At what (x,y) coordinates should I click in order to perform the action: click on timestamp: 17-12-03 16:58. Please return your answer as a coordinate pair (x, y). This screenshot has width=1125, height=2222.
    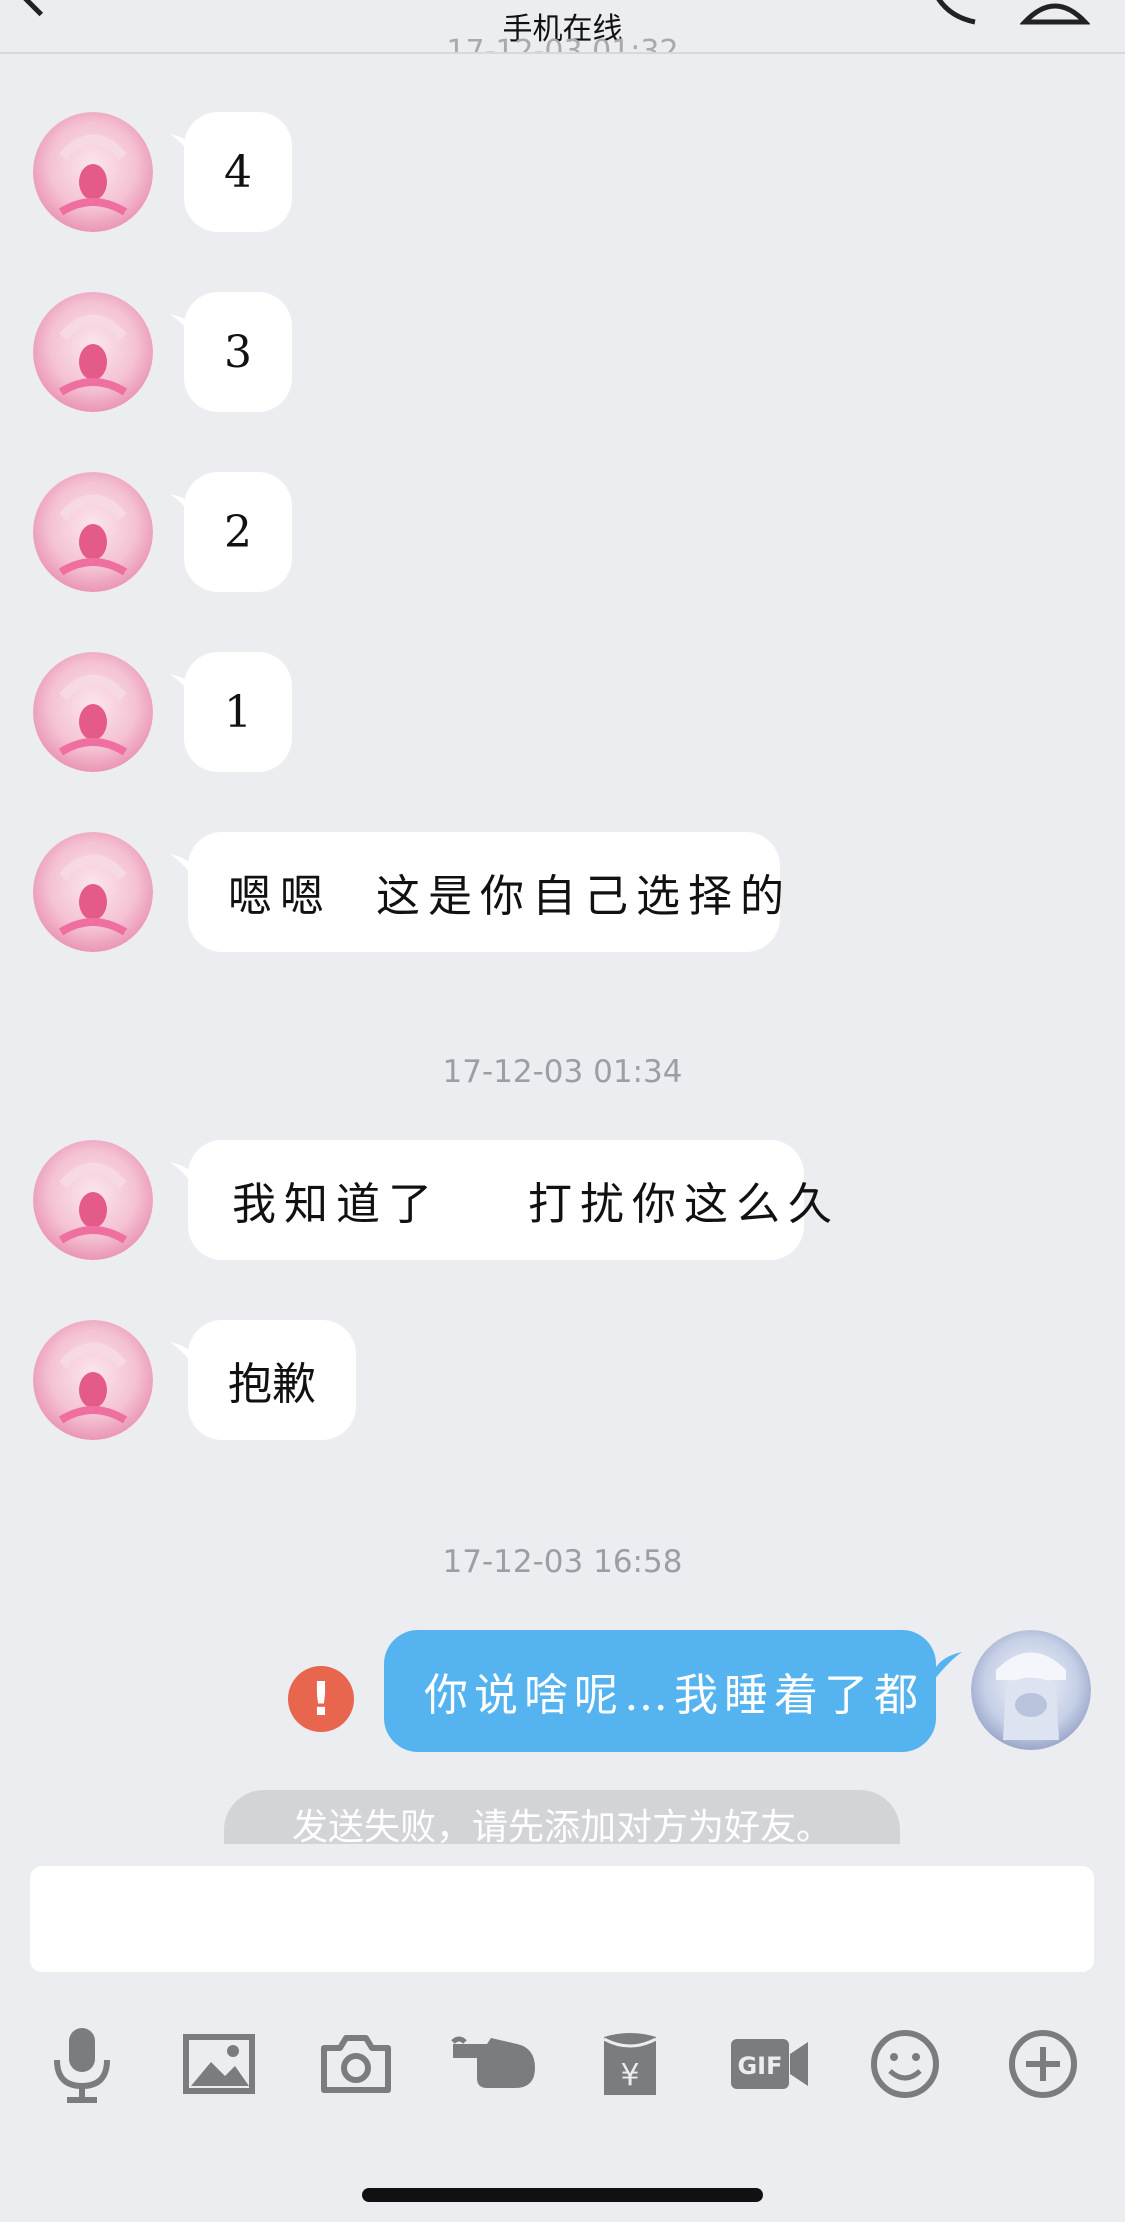
    Looking at the image, I should click on (562, 1562).